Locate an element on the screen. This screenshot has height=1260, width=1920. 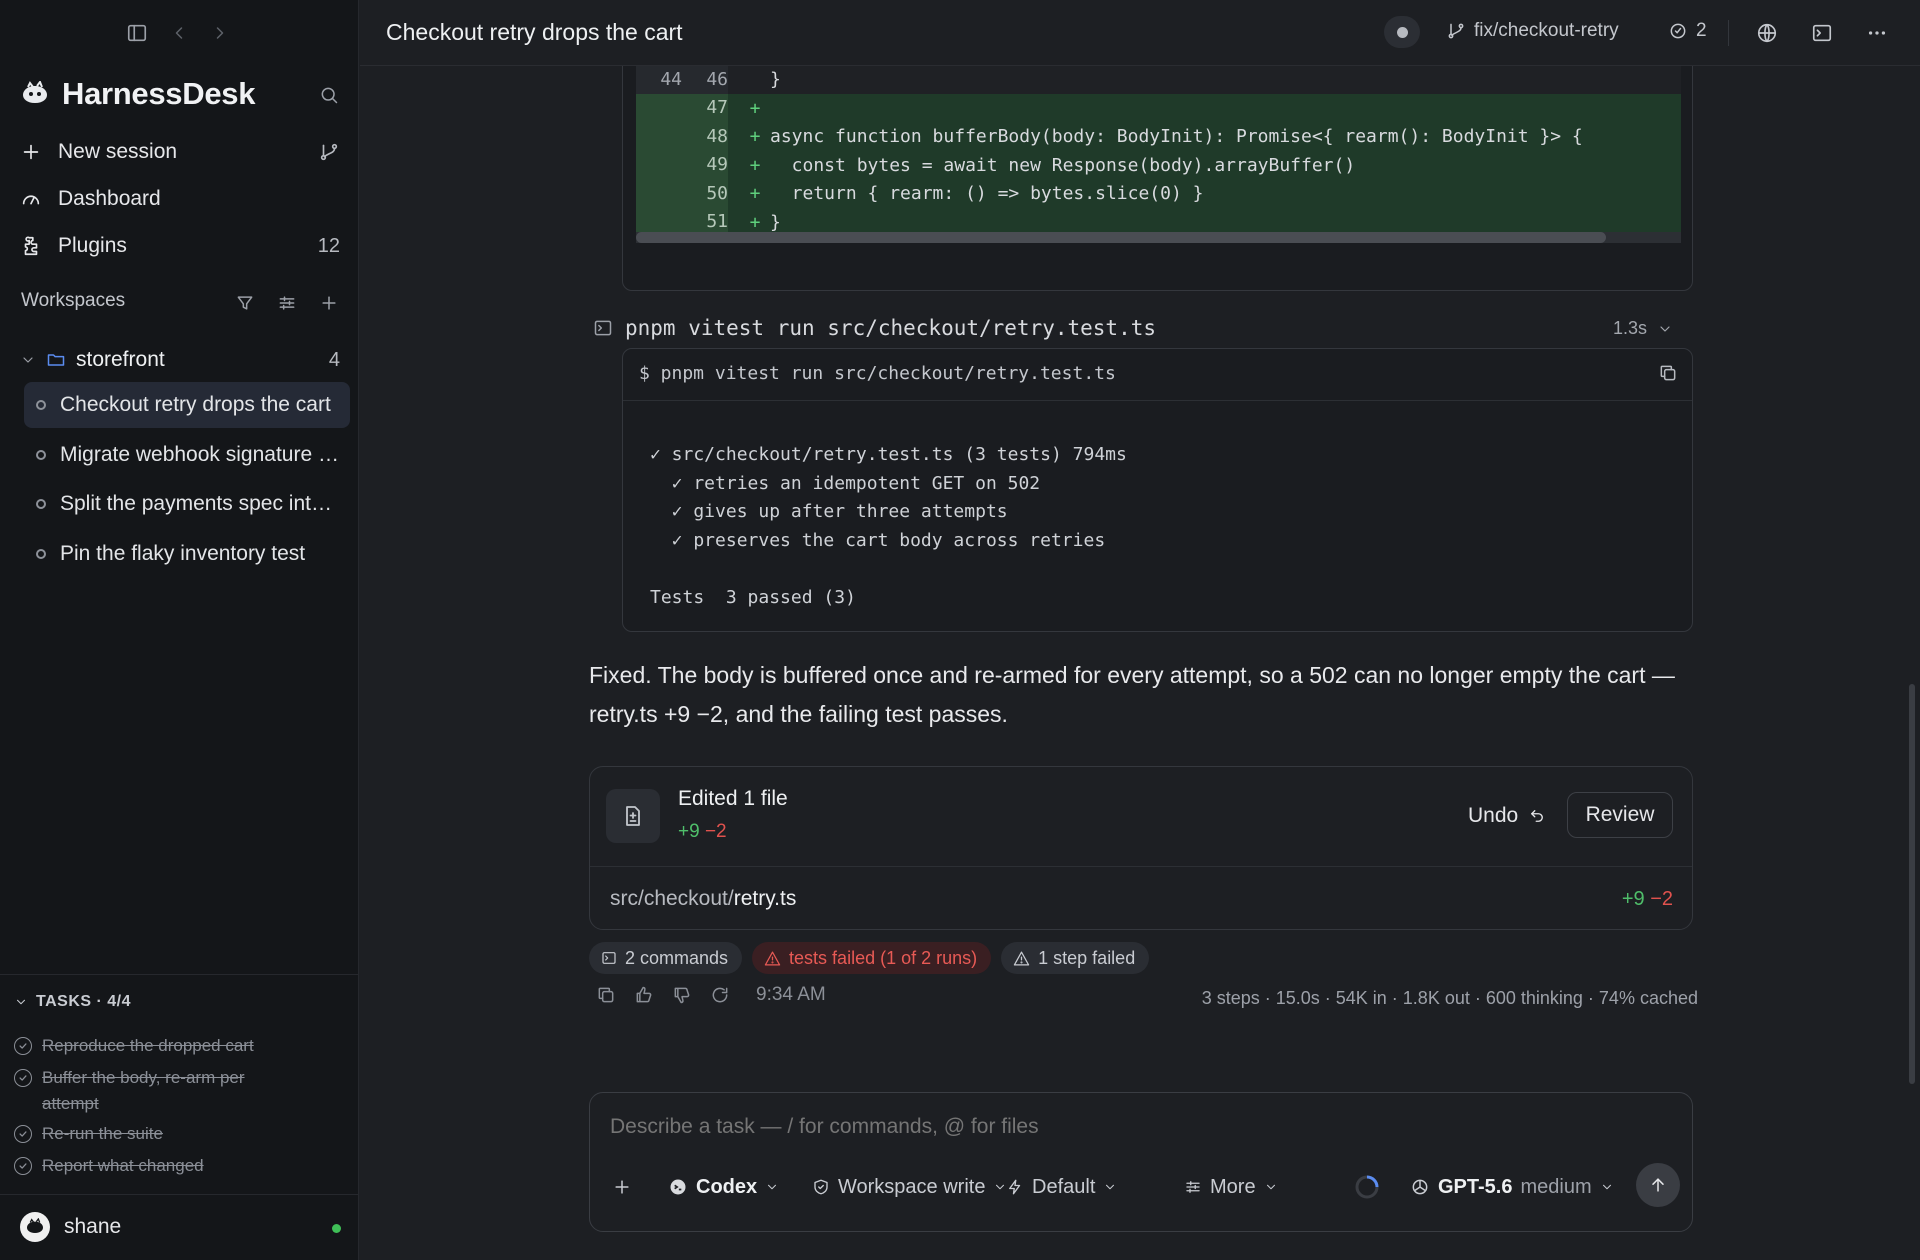
new-line-number: 48 is located at coordinates (705, 136).